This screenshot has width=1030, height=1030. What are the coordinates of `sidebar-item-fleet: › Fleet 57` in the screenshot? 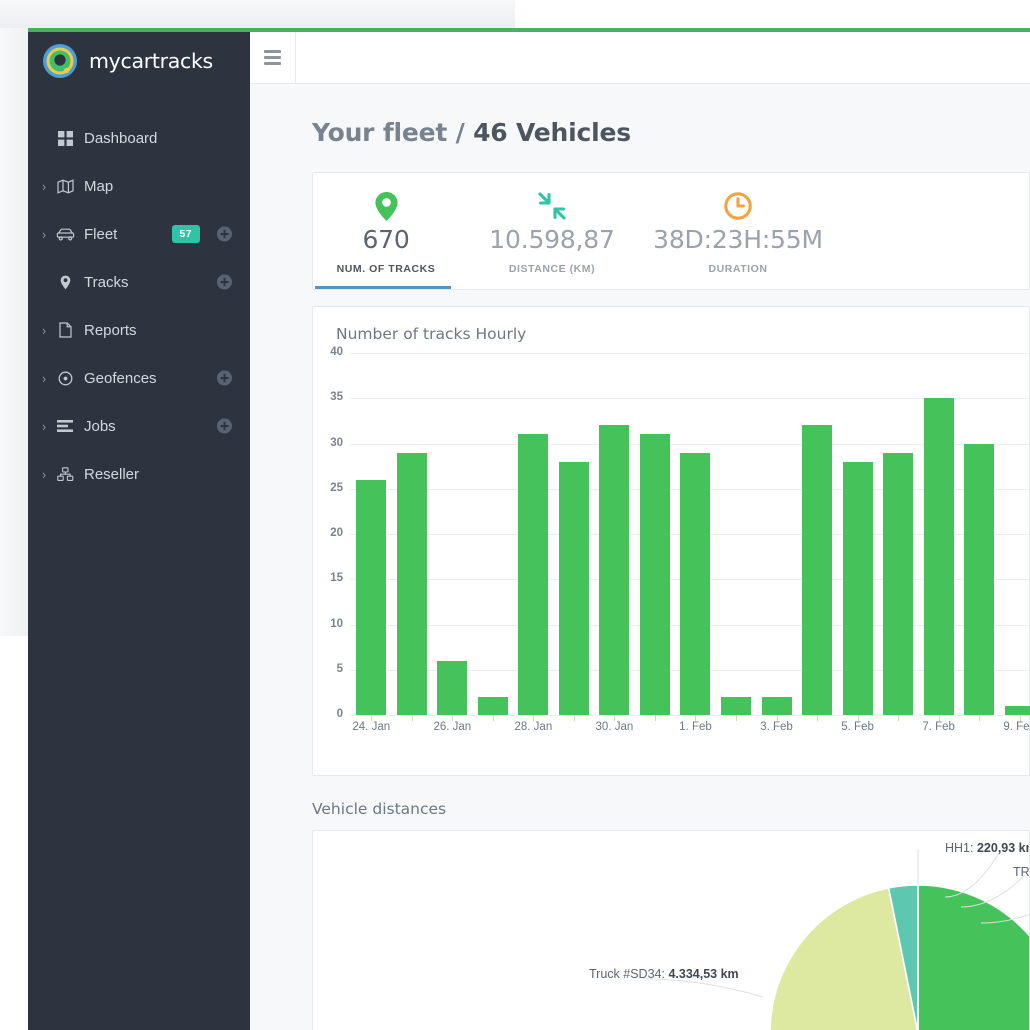 It's located at (139, 234).